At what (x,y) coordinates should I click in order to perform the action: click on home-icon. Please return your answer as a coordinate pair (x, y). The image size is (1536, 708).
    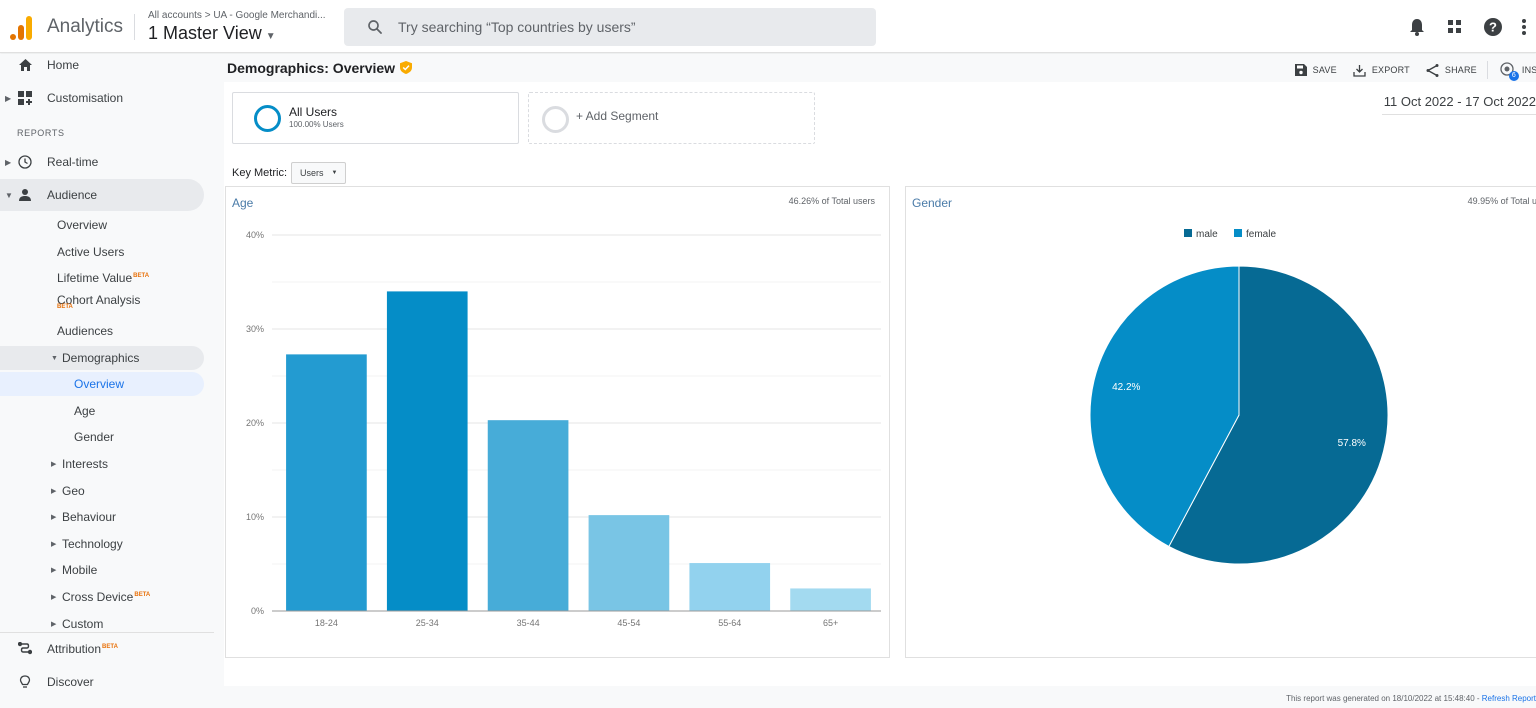
    Looking at the image, I should click on (25, 65).